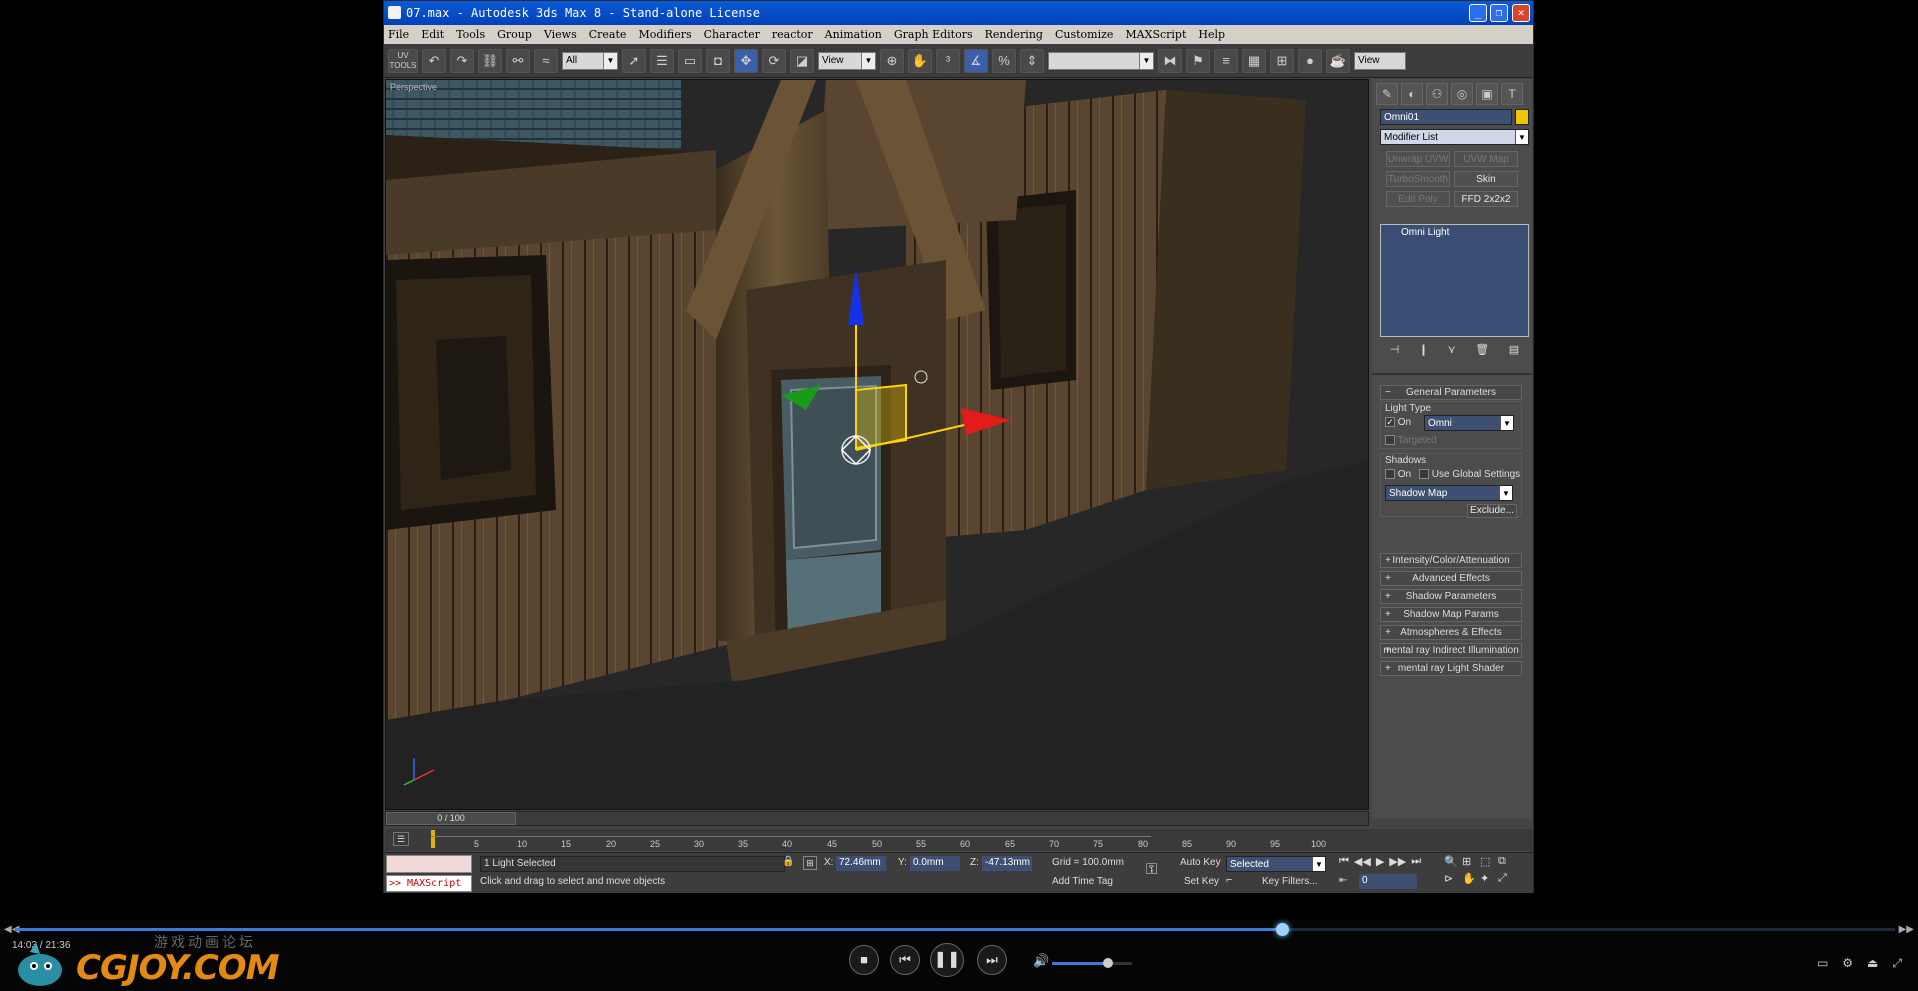 The height and width of the screenshot is (991, 1918). Describe the element at coordinates (608, 34) in the screenshot. I see `menu-create: Create` at that location.